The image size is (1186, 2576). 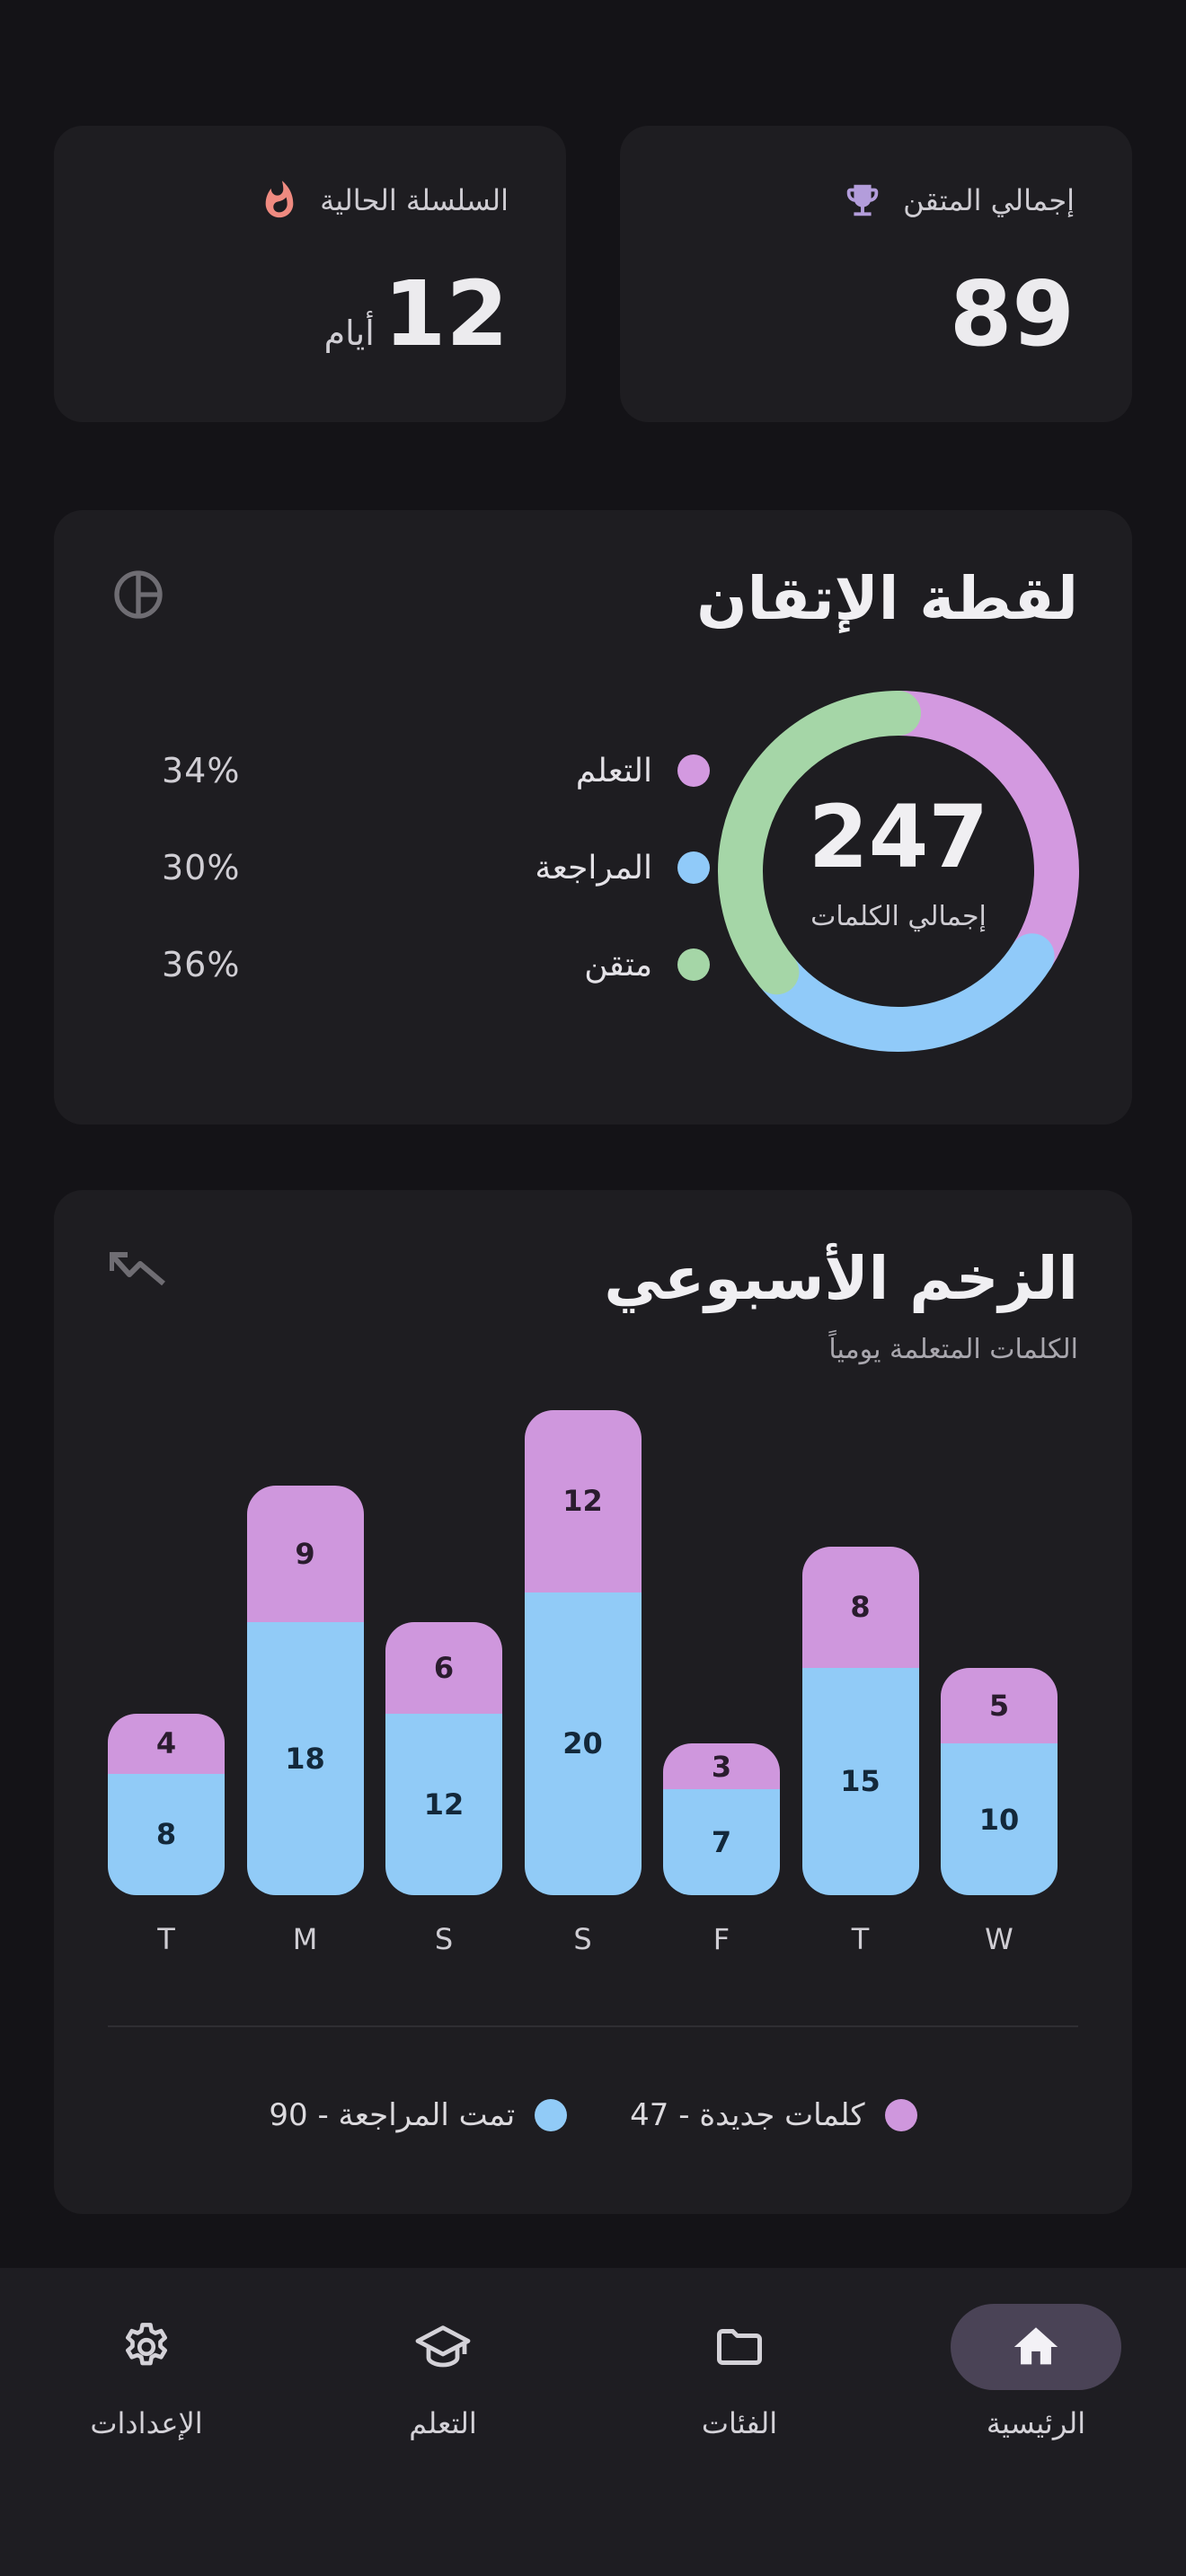 What do you see at coordinates (201, 770) in the screenshot?
I see `legend-learning-pct: 34%` at bounding box center [201, 770].